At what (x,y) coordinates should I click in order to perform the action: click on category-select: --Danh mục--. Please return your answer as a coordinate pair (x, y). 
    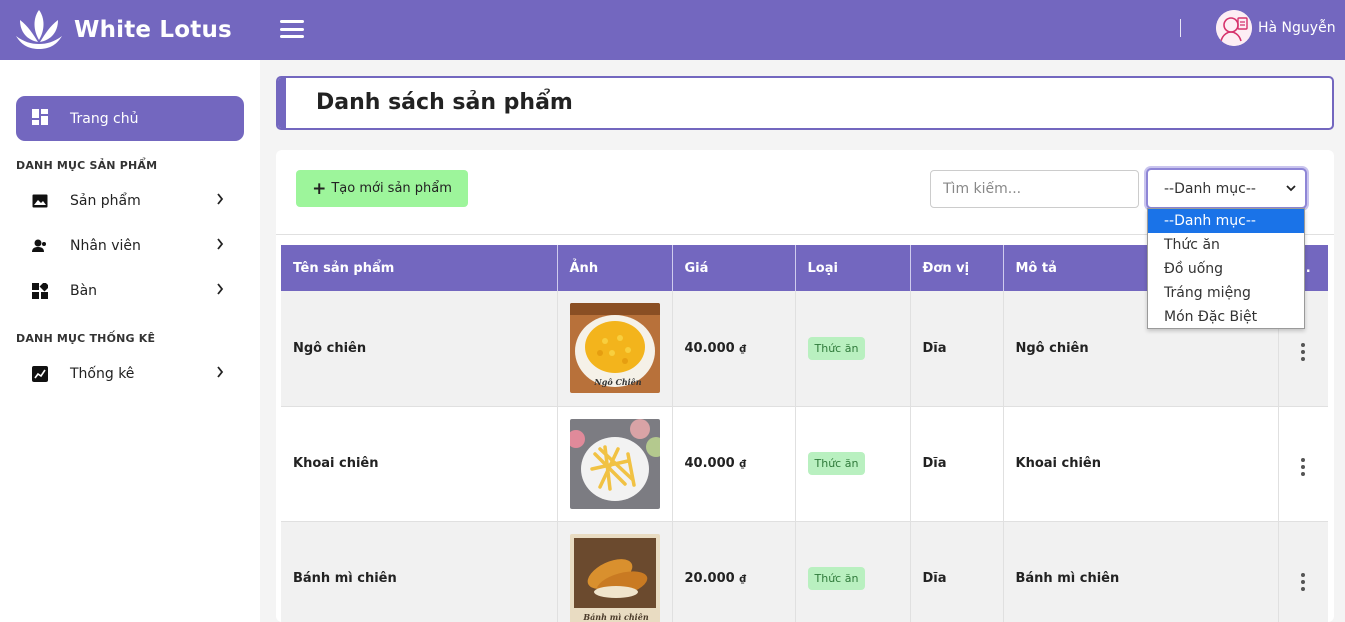
    Looking at the image, I should click on (1226, 188).